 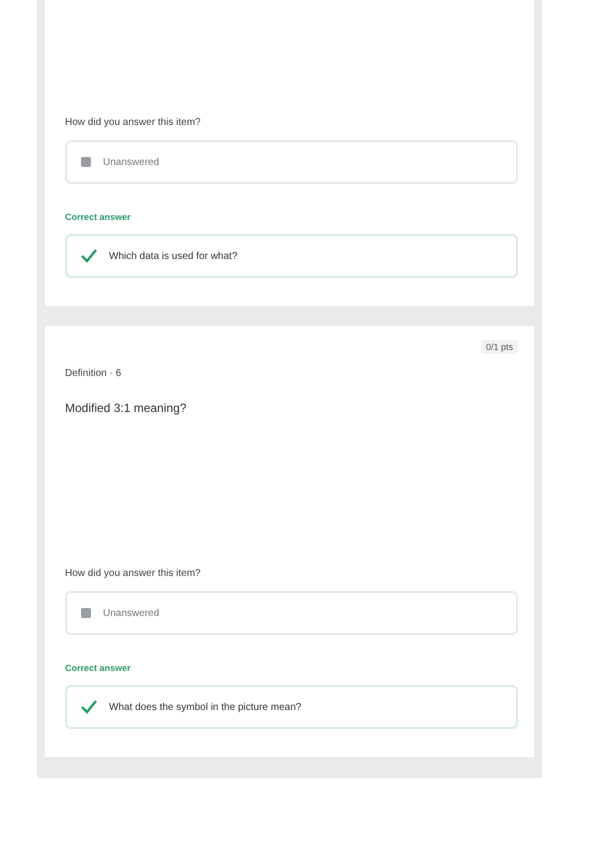 I want to click on term-label: Definition · 6, so click(x=93, y=373).